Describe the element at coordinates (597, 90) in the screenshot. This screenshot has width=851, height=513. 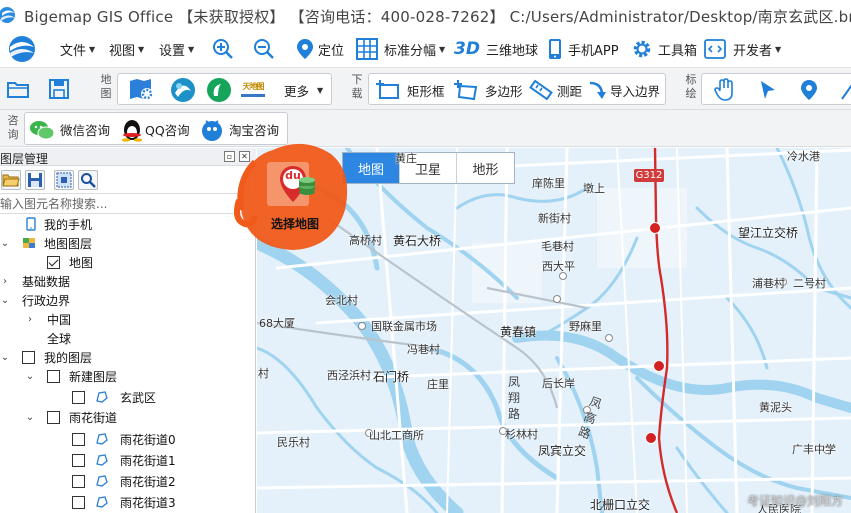
I see `import-arrow-icon` at that location.